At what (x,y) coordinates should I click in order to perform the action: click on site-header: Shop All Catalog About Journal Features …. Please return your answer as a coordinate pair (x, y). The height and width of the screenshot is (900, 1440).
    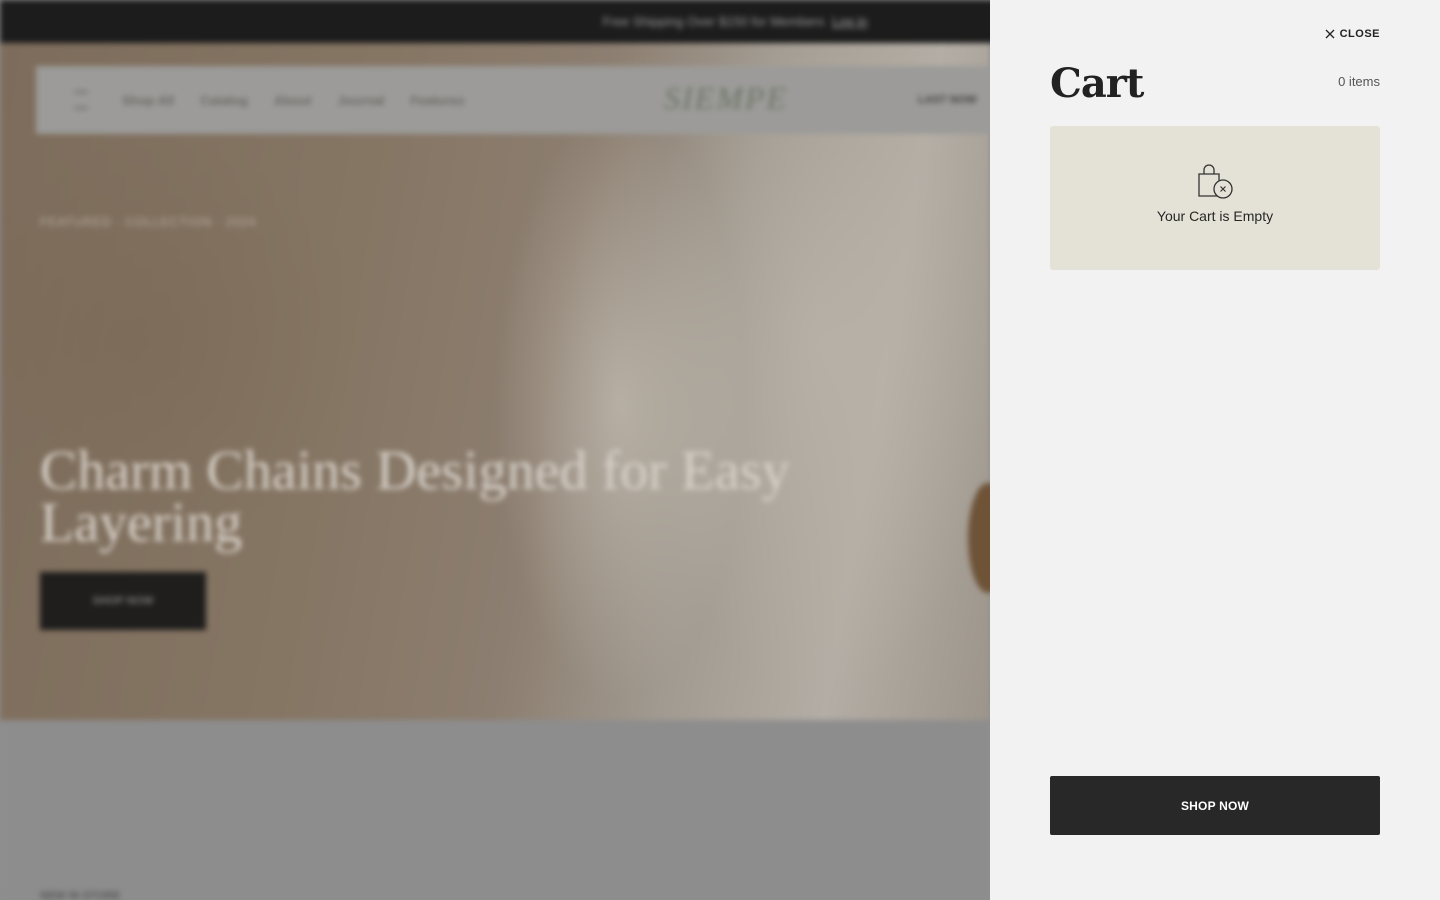
    Looking at the image, I should click on (513, 100).